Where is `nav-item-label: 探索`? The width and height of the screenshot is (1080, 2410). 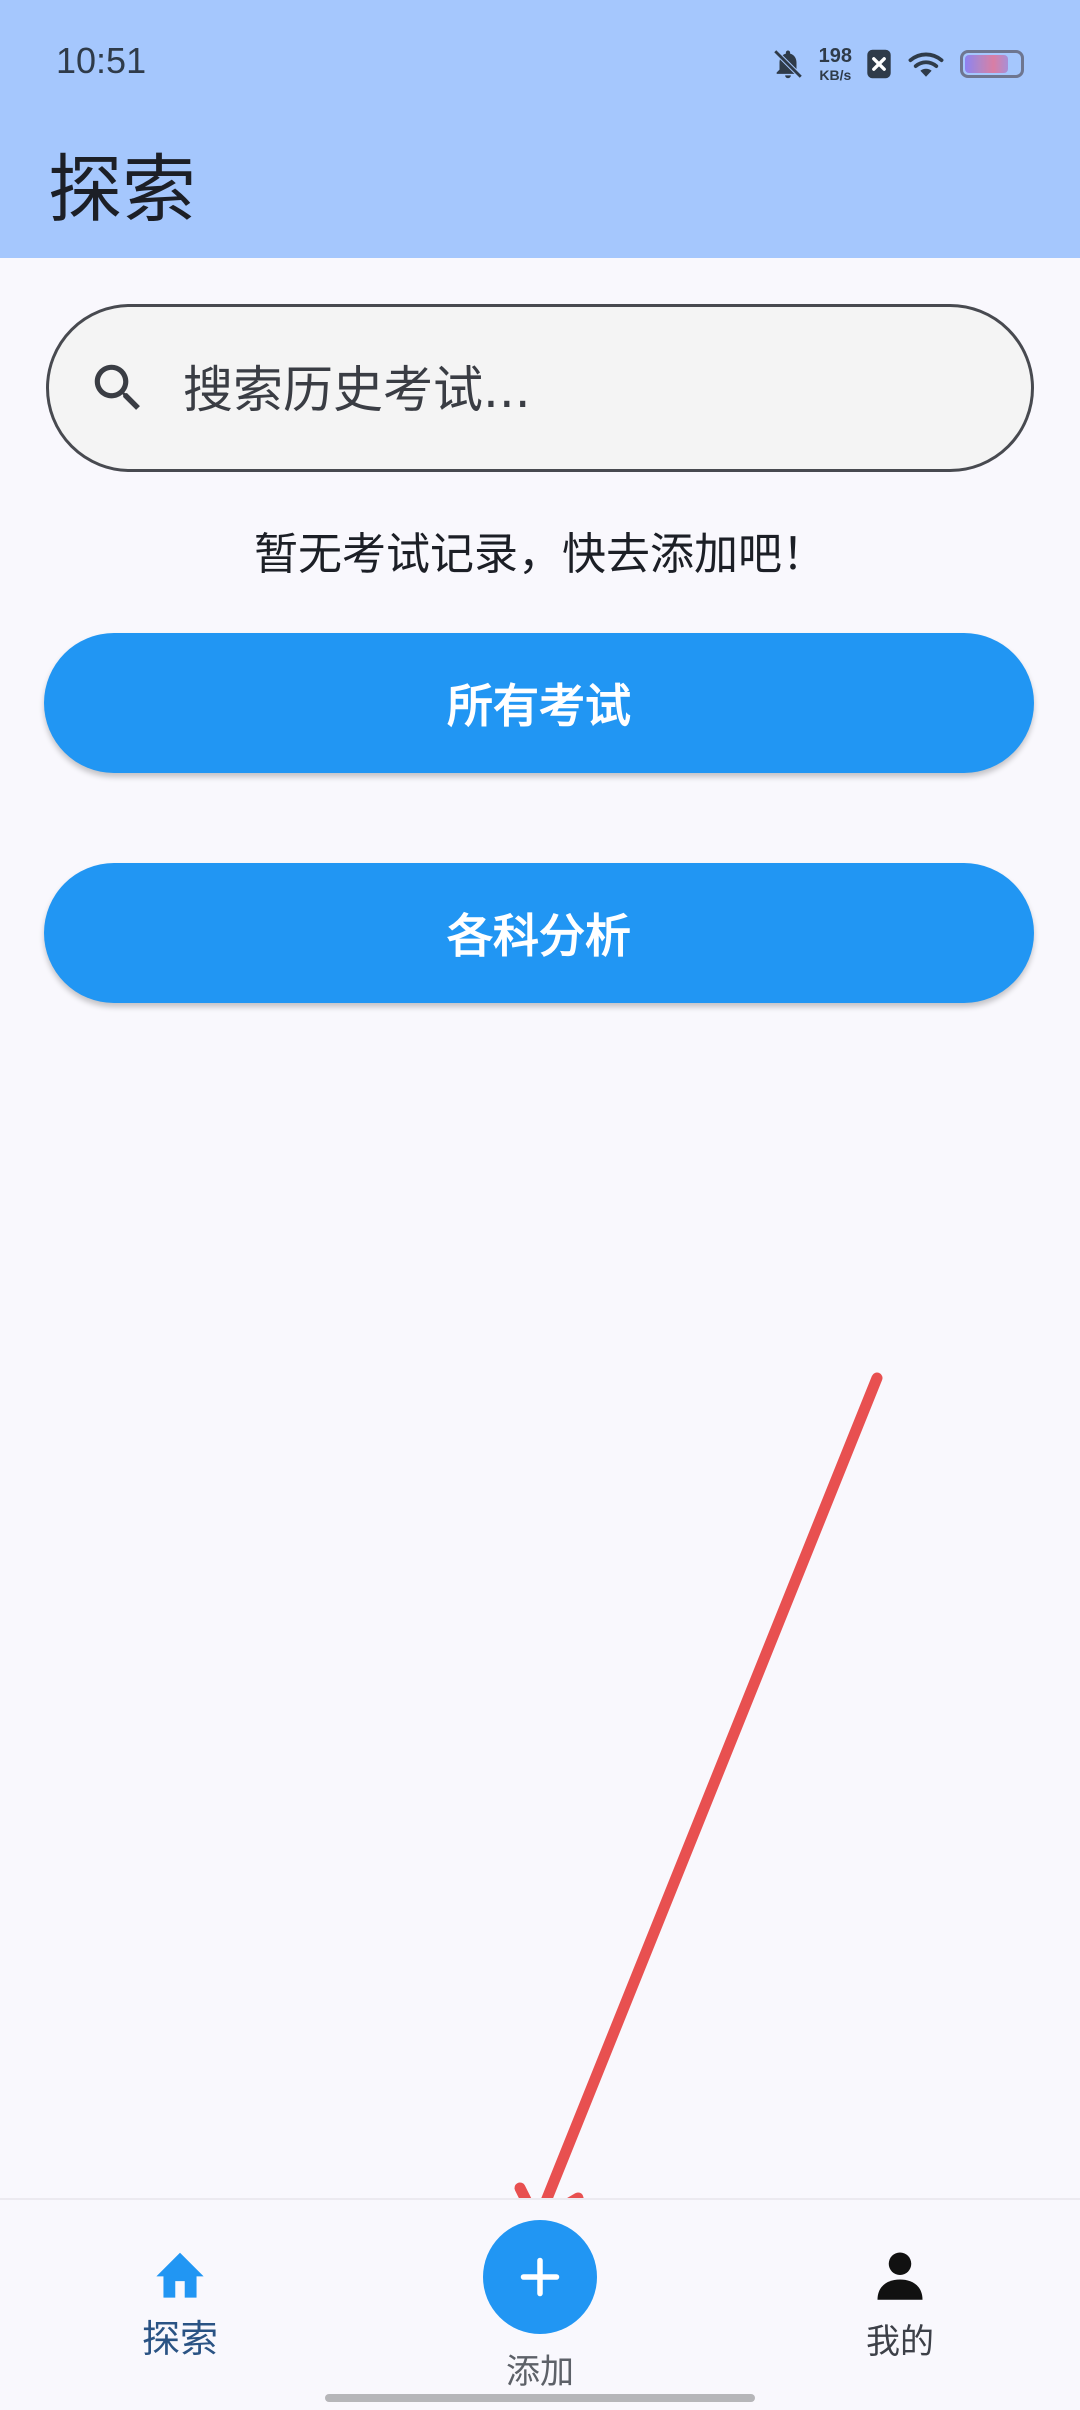 nav-item-label: 探索 is located at coordinates (179, 2339).